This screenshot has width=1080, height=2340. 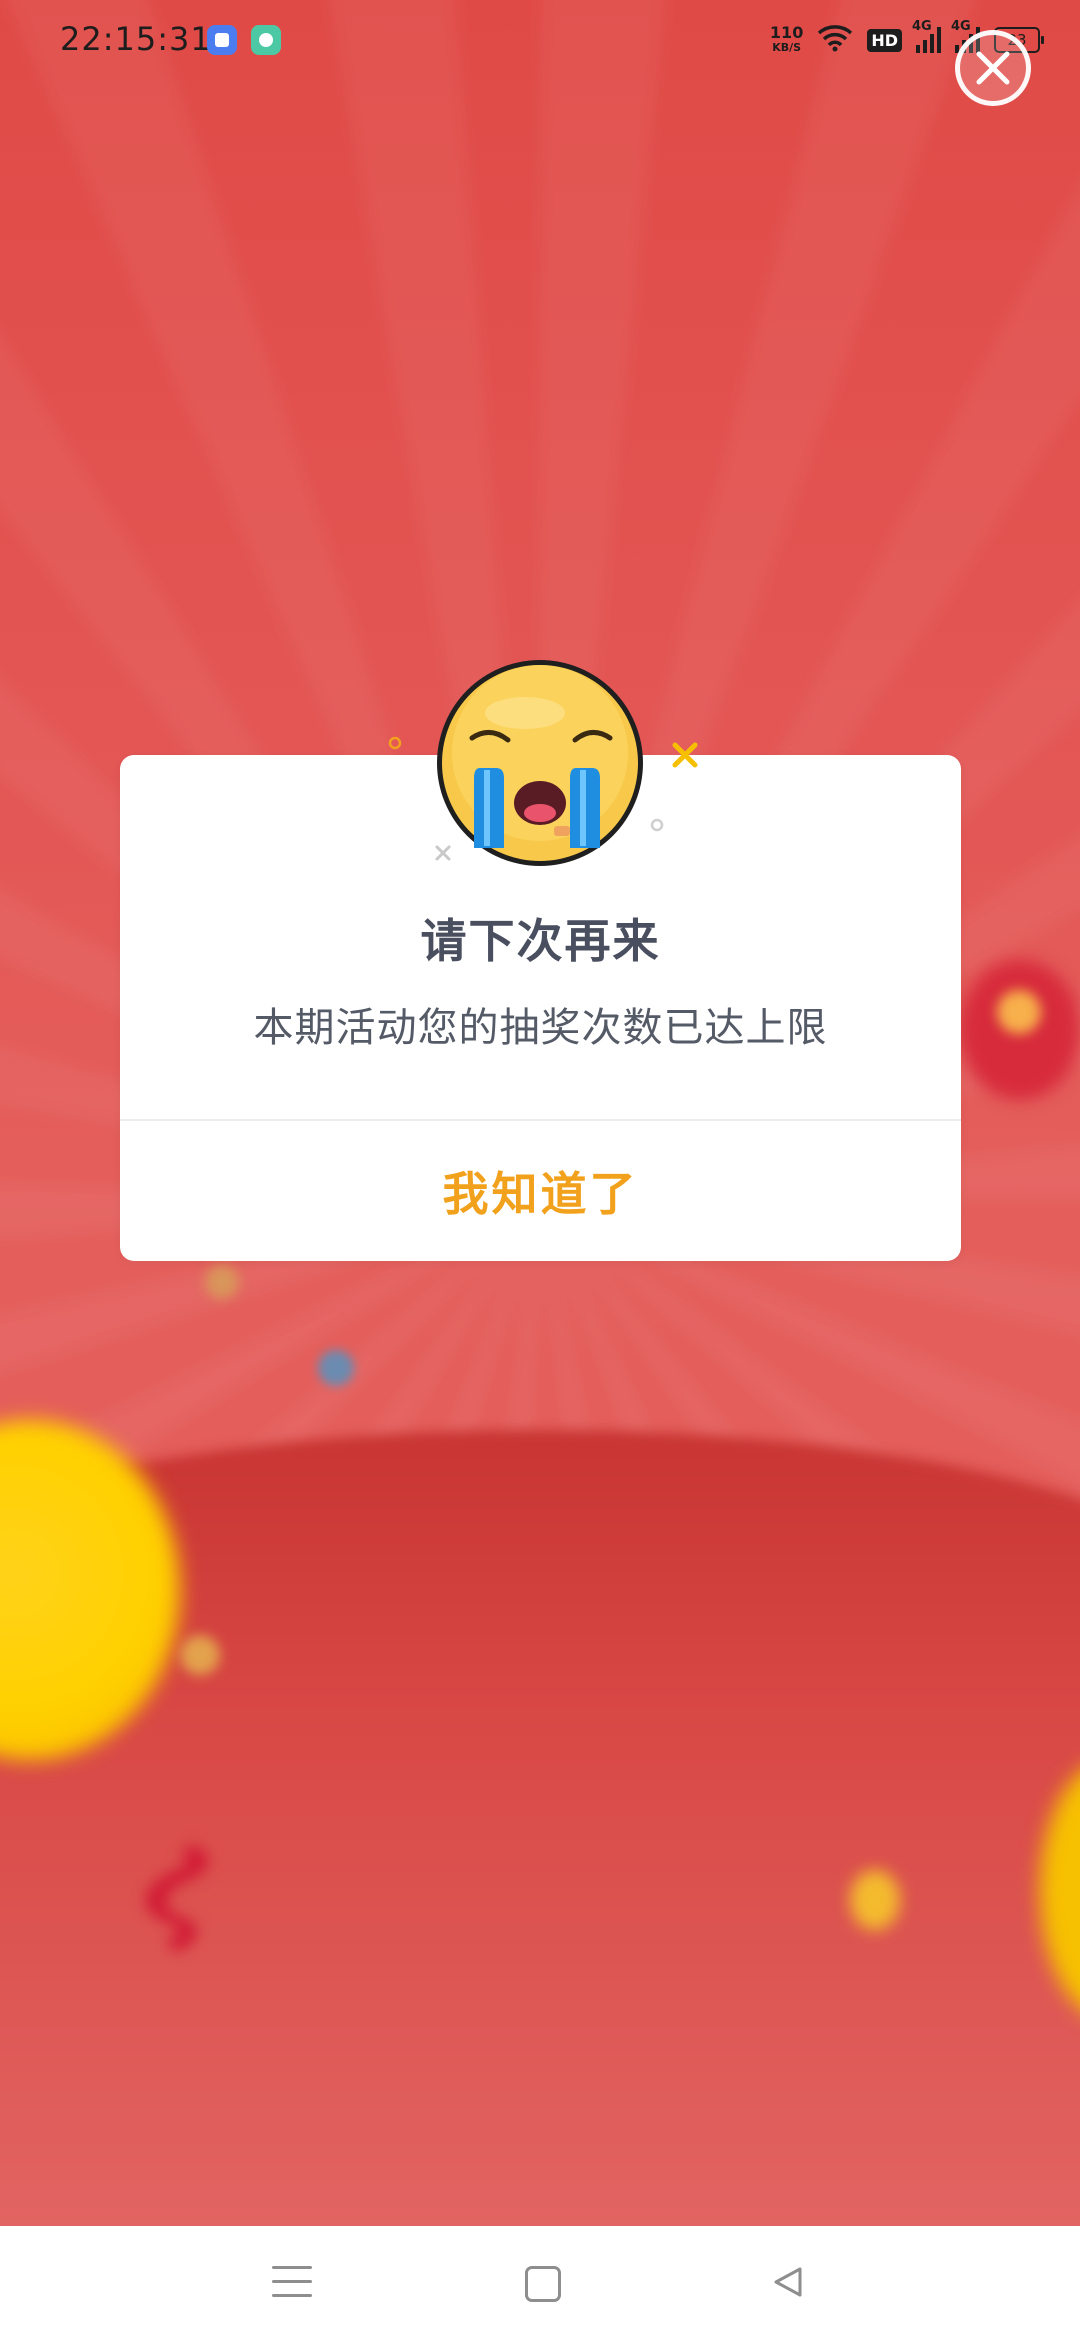 I want to click on status-bar: 22:15:31 110 KB/S HD 4G 4G 23, so click(x=540, y=40).